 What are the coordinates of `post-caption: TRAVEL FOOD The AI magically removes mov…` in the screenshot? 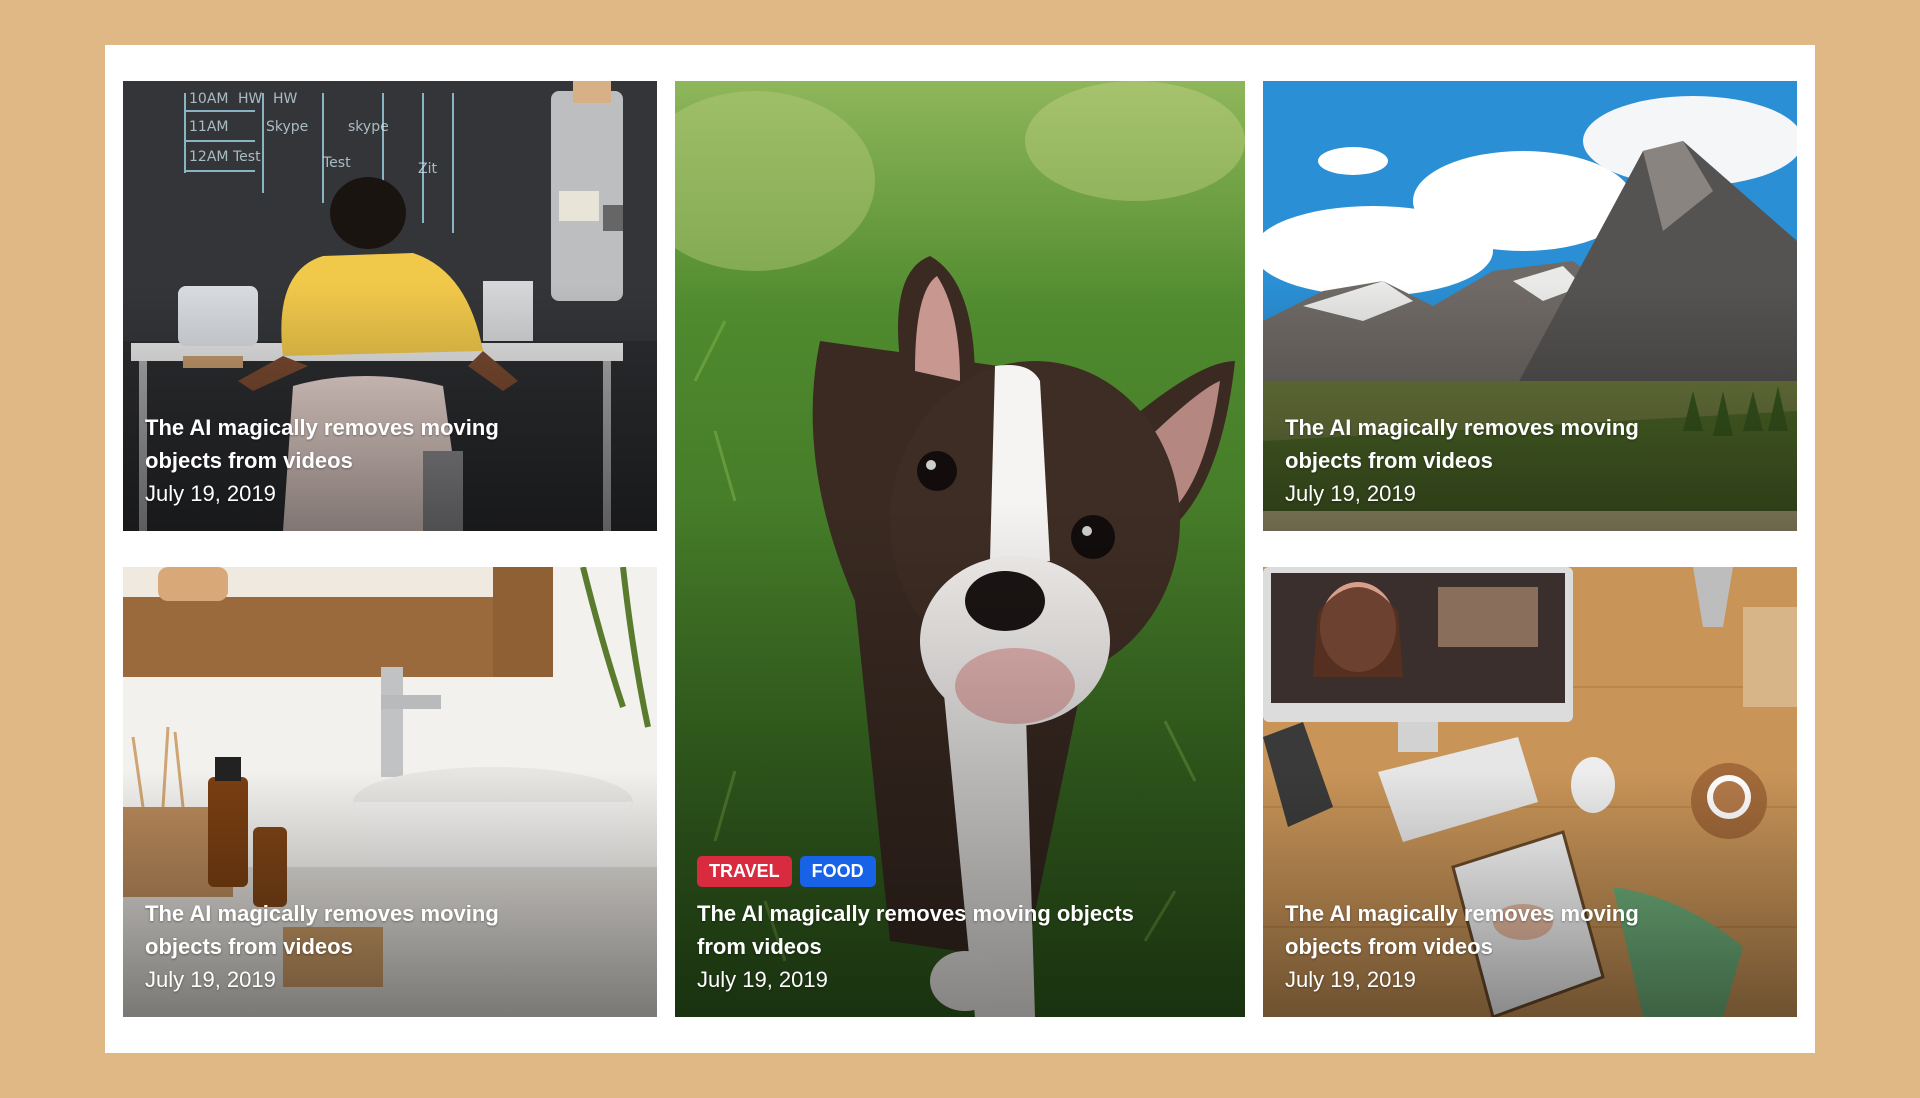 It's located at (926, 925).